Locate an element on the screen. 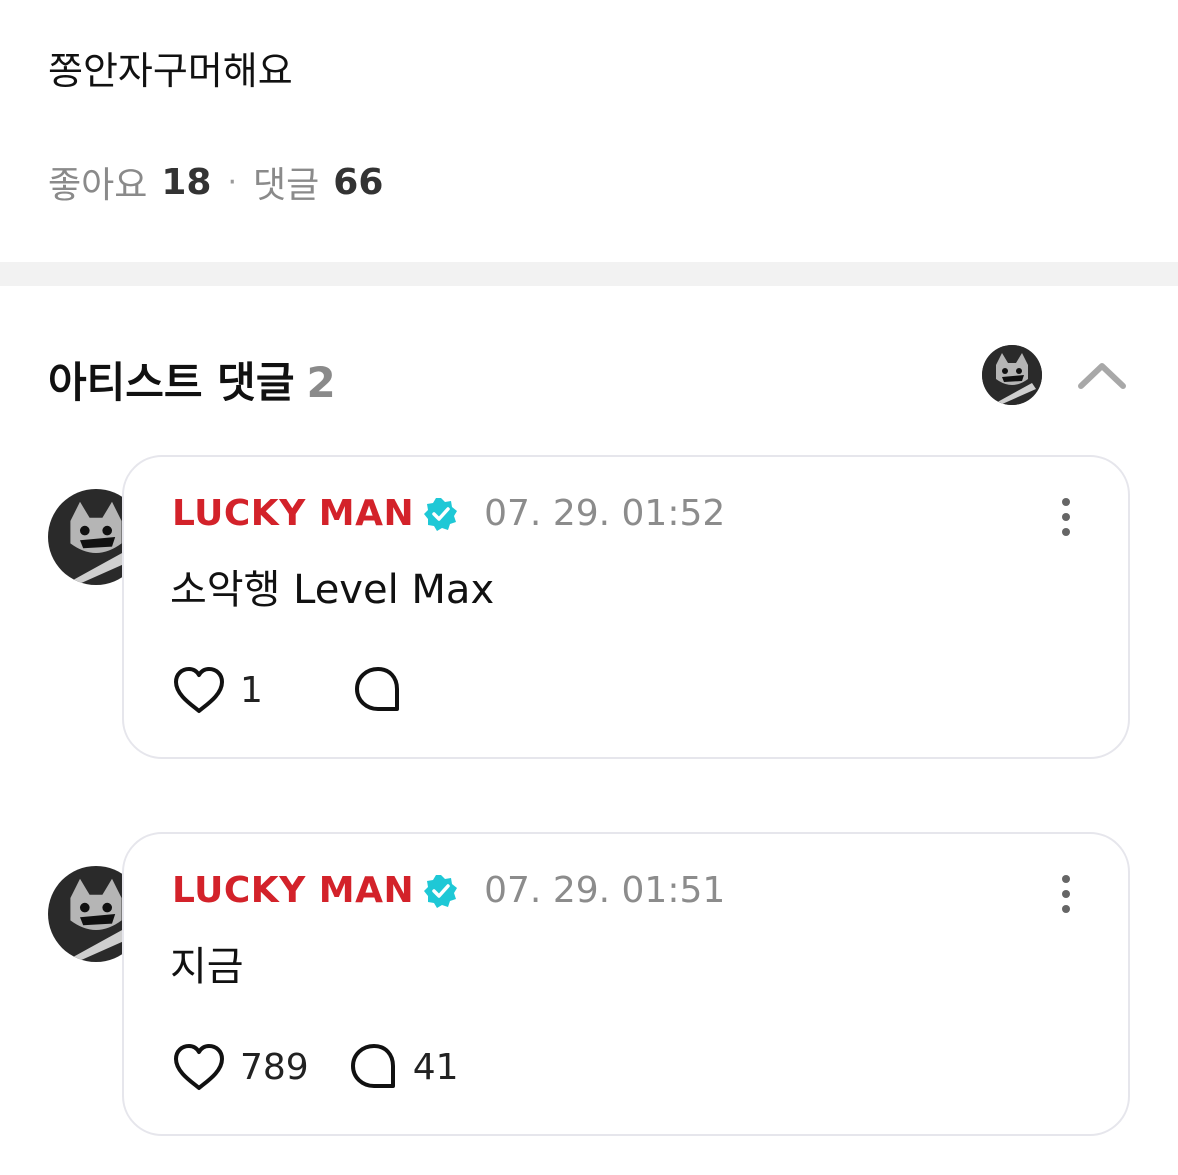 Image resolution: width=1178 pixels, height=1175 pixels. comment-timestamp: 07. 29. 01:52 is located at coordinates (605, 513).